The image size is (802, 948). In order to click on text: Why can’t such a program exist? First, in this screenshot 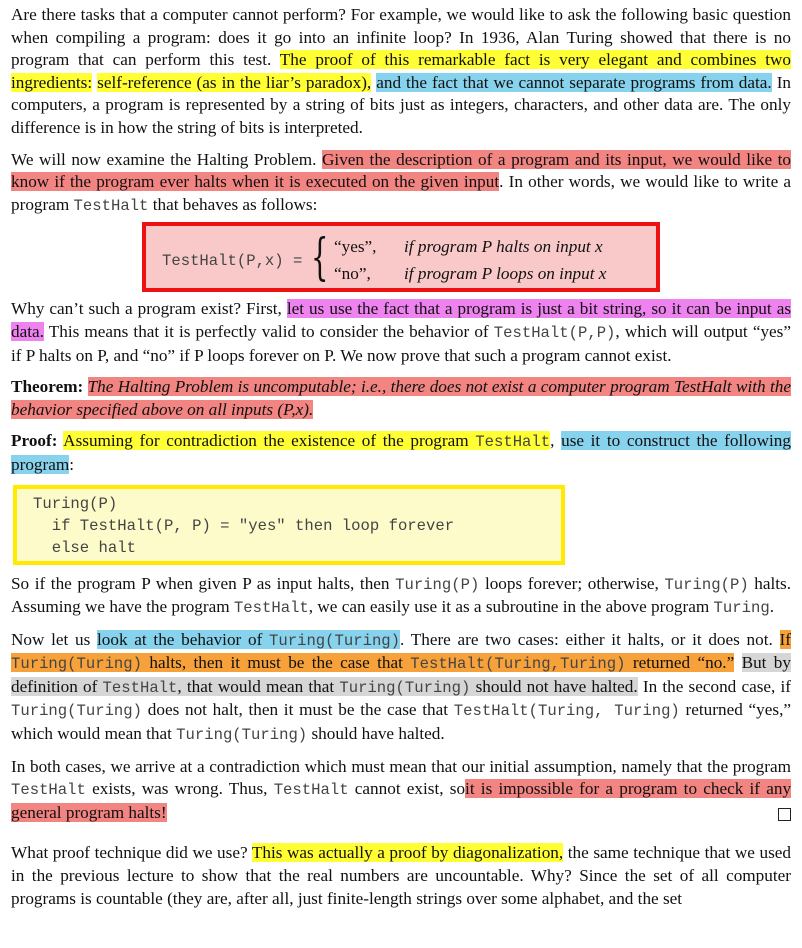, I will do `click(146, 309)`.